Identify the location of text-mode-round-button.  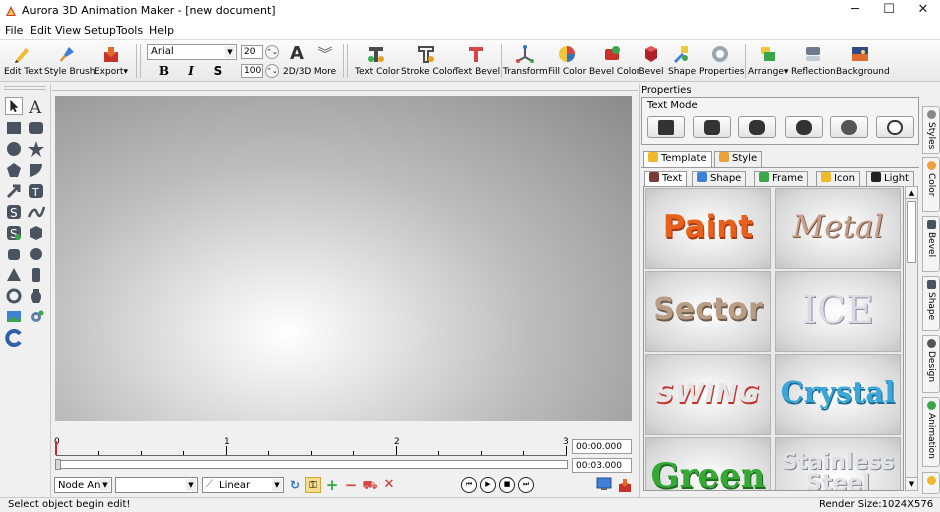
(804, 127).